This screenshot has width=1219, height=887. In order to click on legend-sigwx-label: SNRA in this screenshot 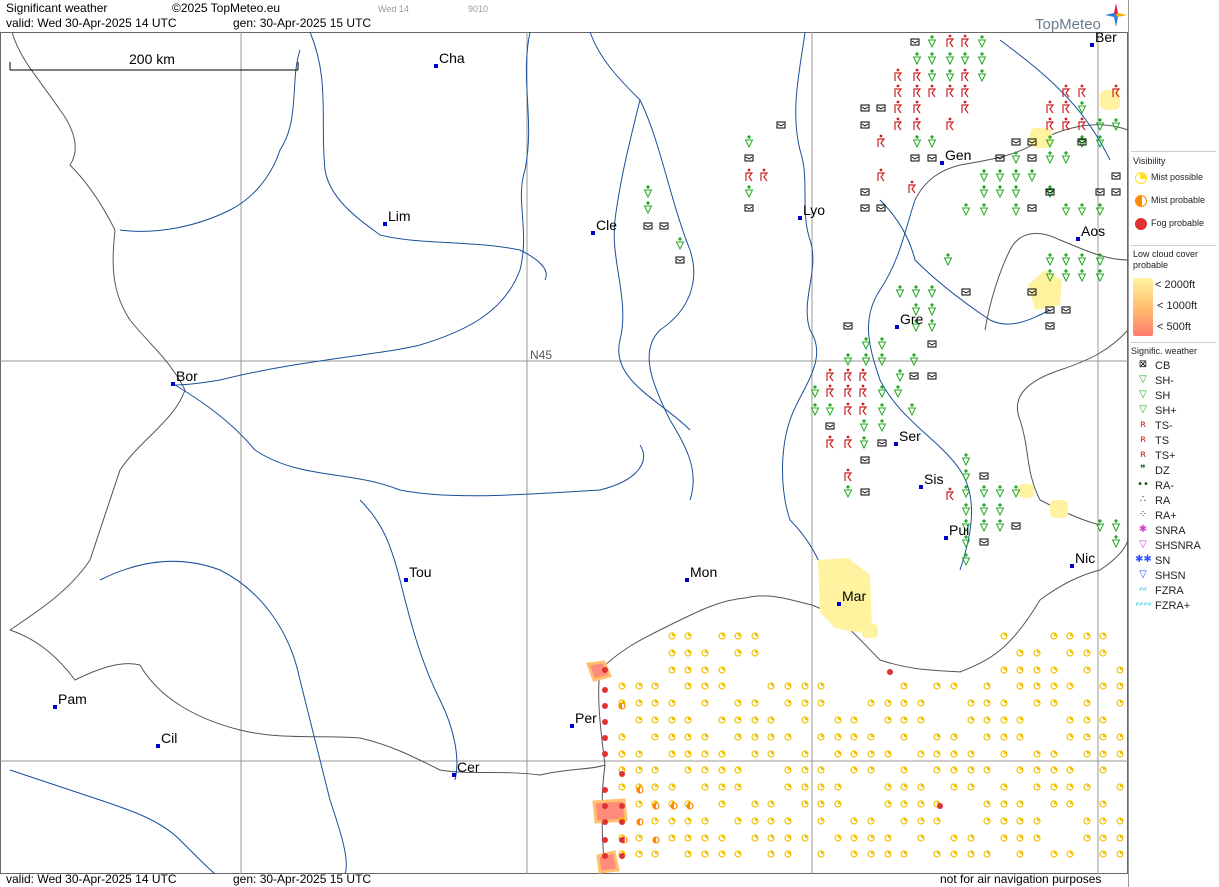, I will do `click(1170, 531)`.